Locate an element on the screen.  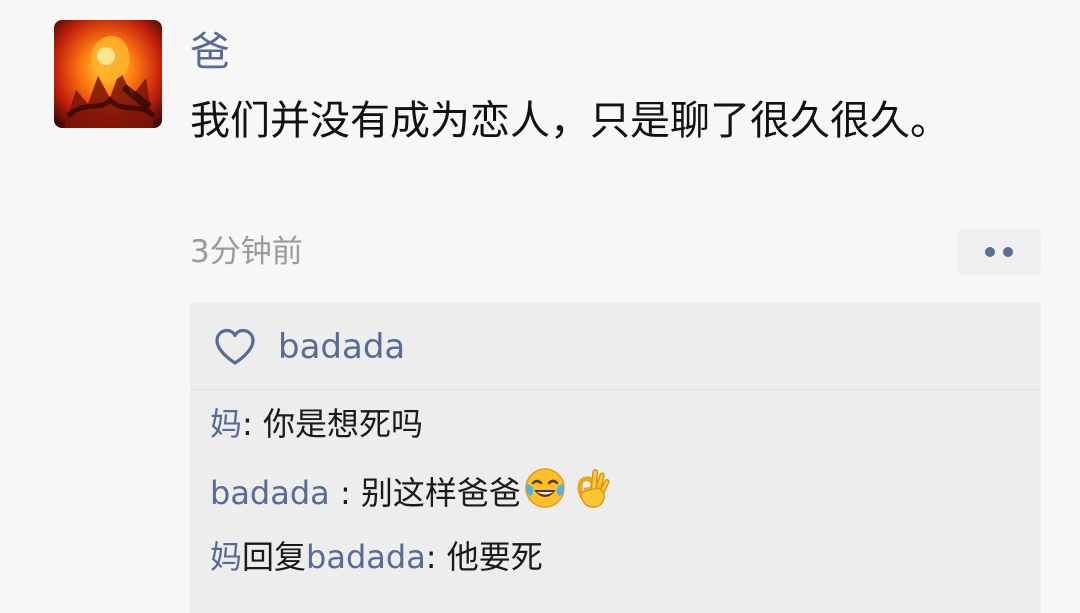
heart-outline-icon is located at coordinates (235, 346).